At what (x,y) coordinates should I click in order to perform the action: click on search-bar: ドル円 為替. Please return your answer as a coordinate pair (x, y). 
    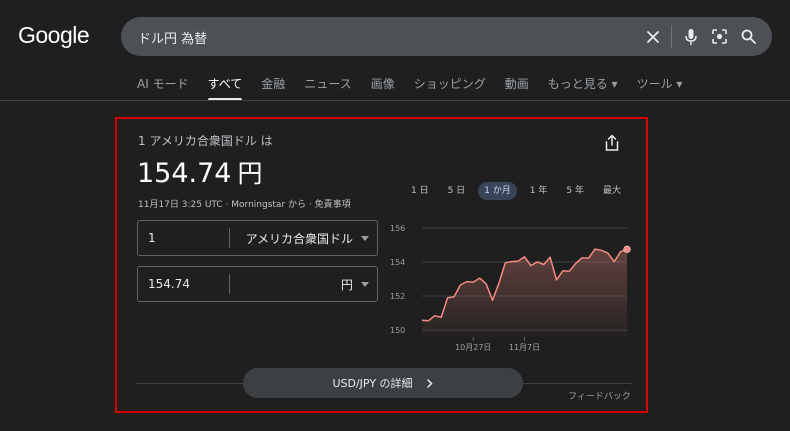
    Looking at the image, I should click on (446, 36).